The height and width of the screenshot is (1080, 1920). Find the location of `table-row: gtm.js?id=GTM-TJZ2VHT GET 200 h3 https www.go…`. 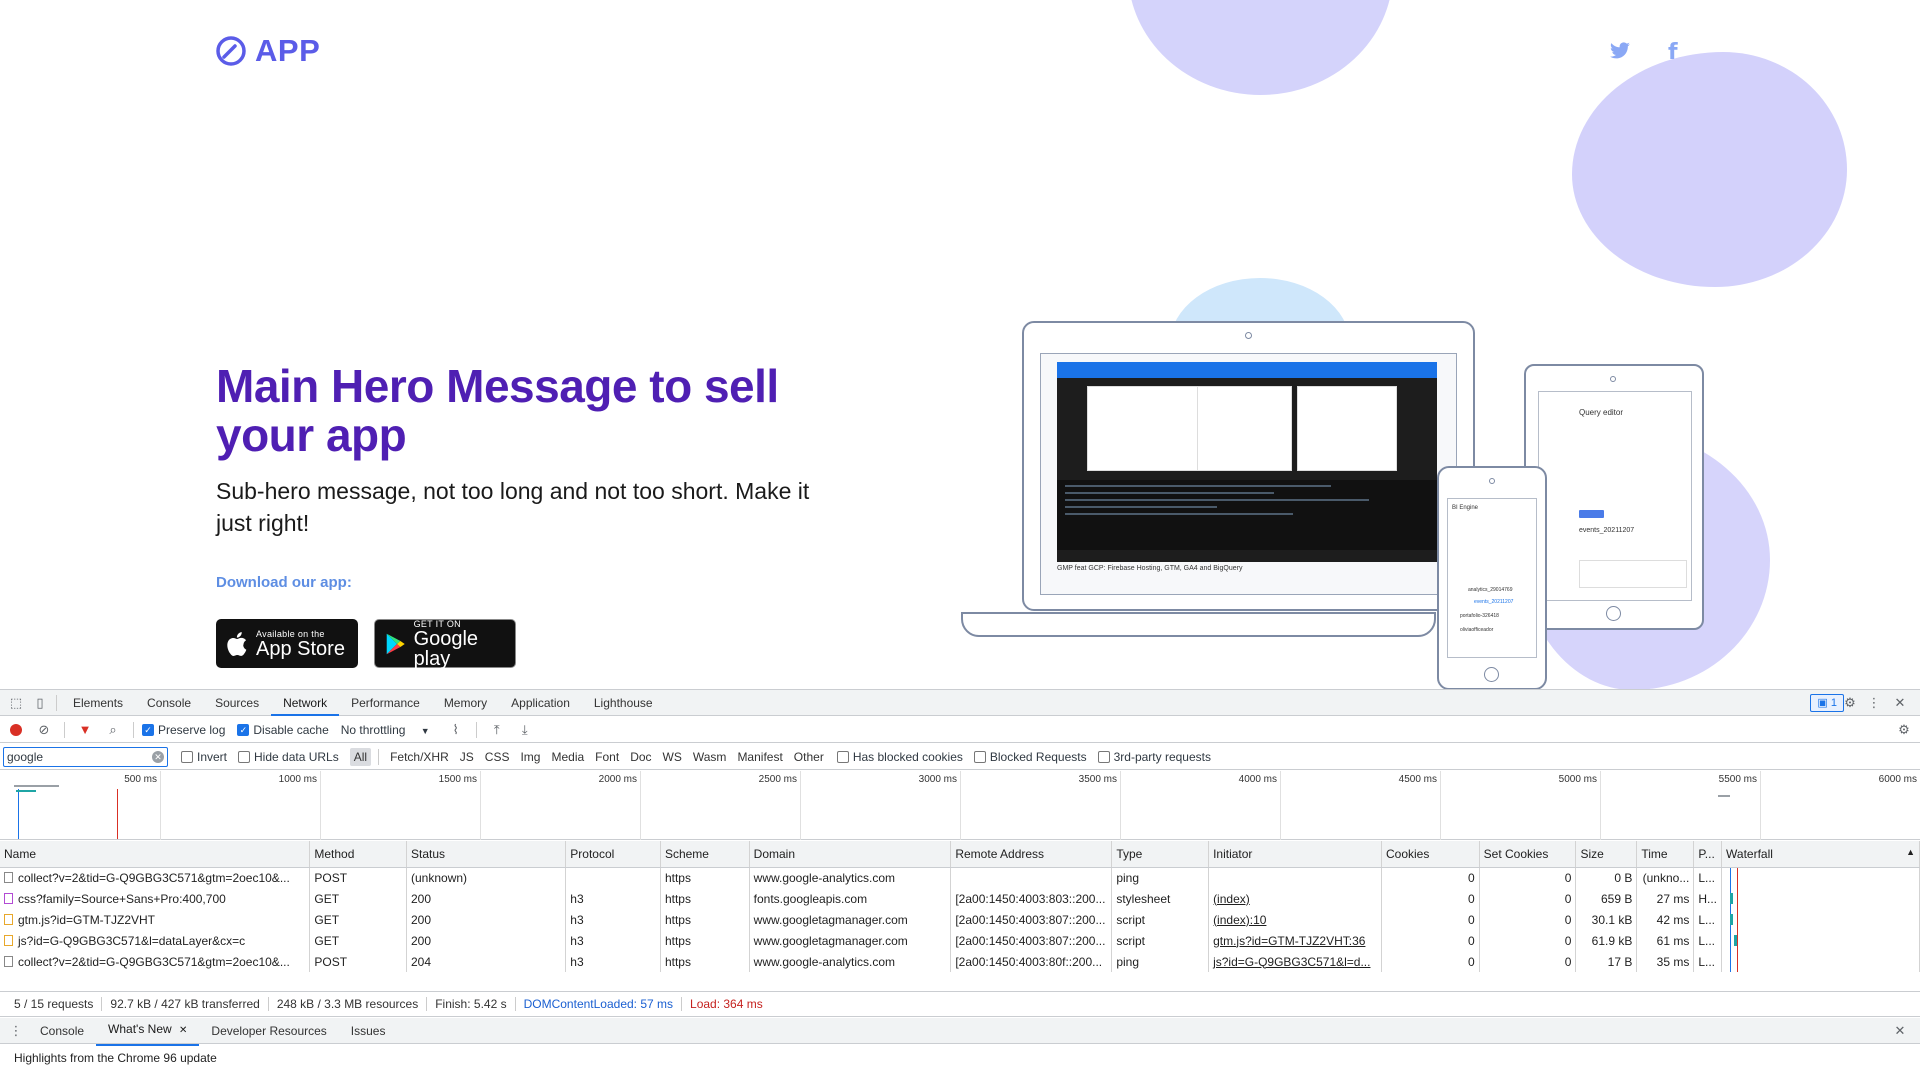

table-row: gtm.js?id=GTM-TJZ2VHT GET 200 h3 https www.go… is located at coordinates (960, 919).